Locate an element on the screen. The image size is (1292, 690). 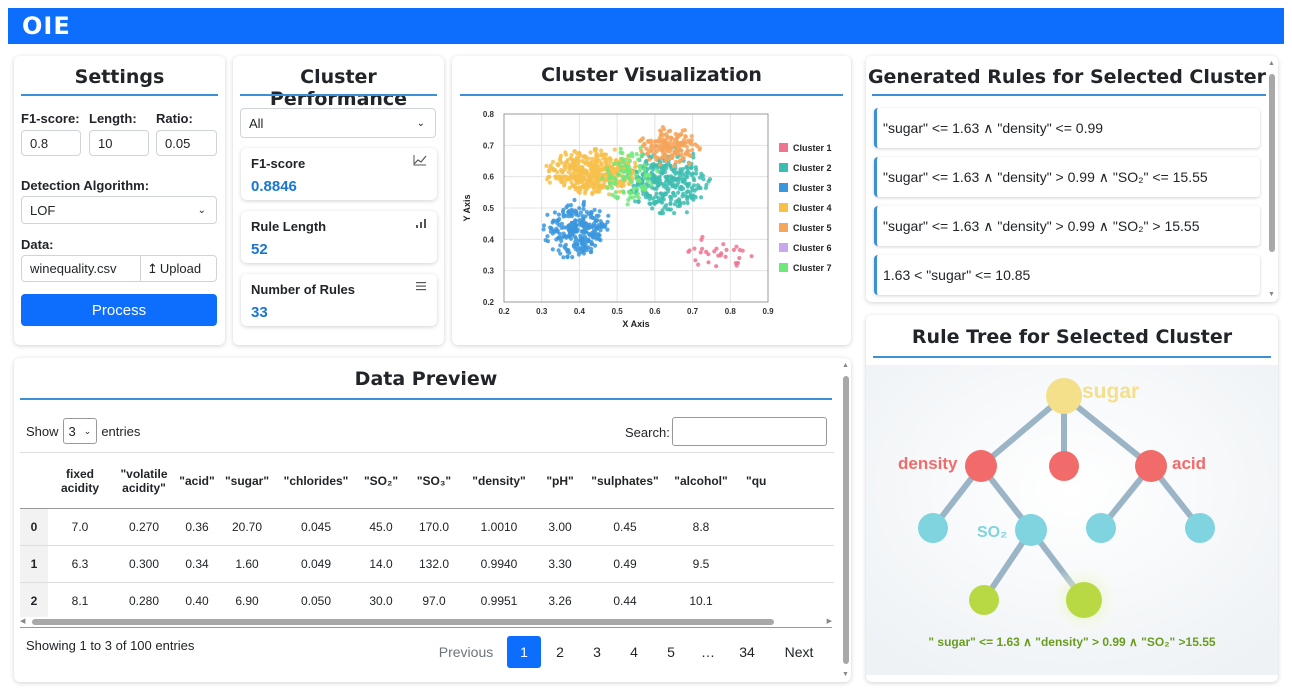
column-header: "SO₂" is located at coordinates (381, 480).